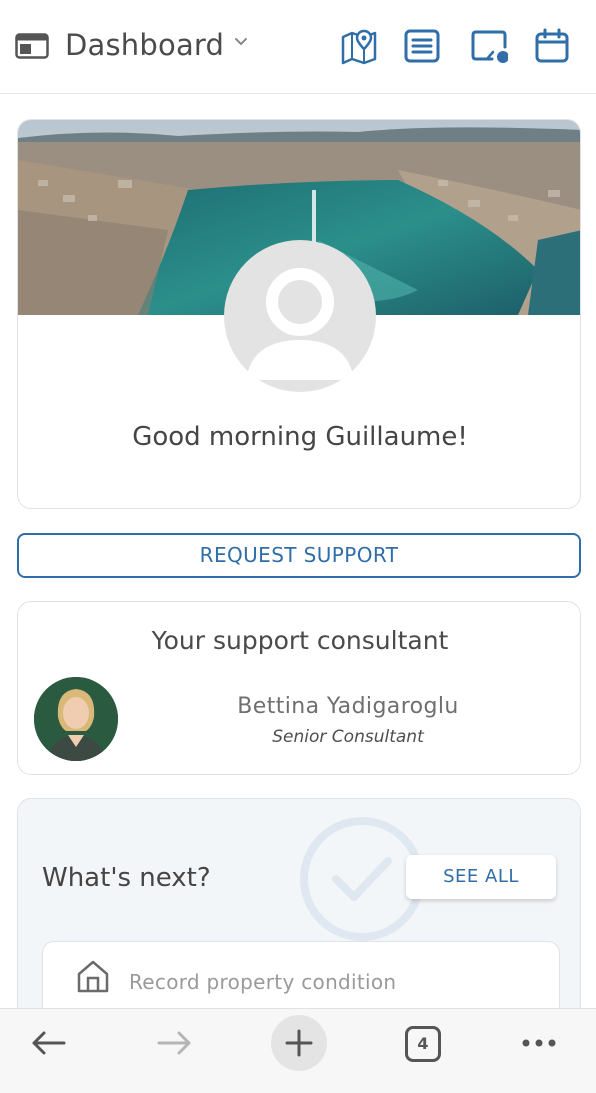 The height and width of the screenshot is (1093, 596). I want to click on browser-toolbar: 4, so click(298, 1050).